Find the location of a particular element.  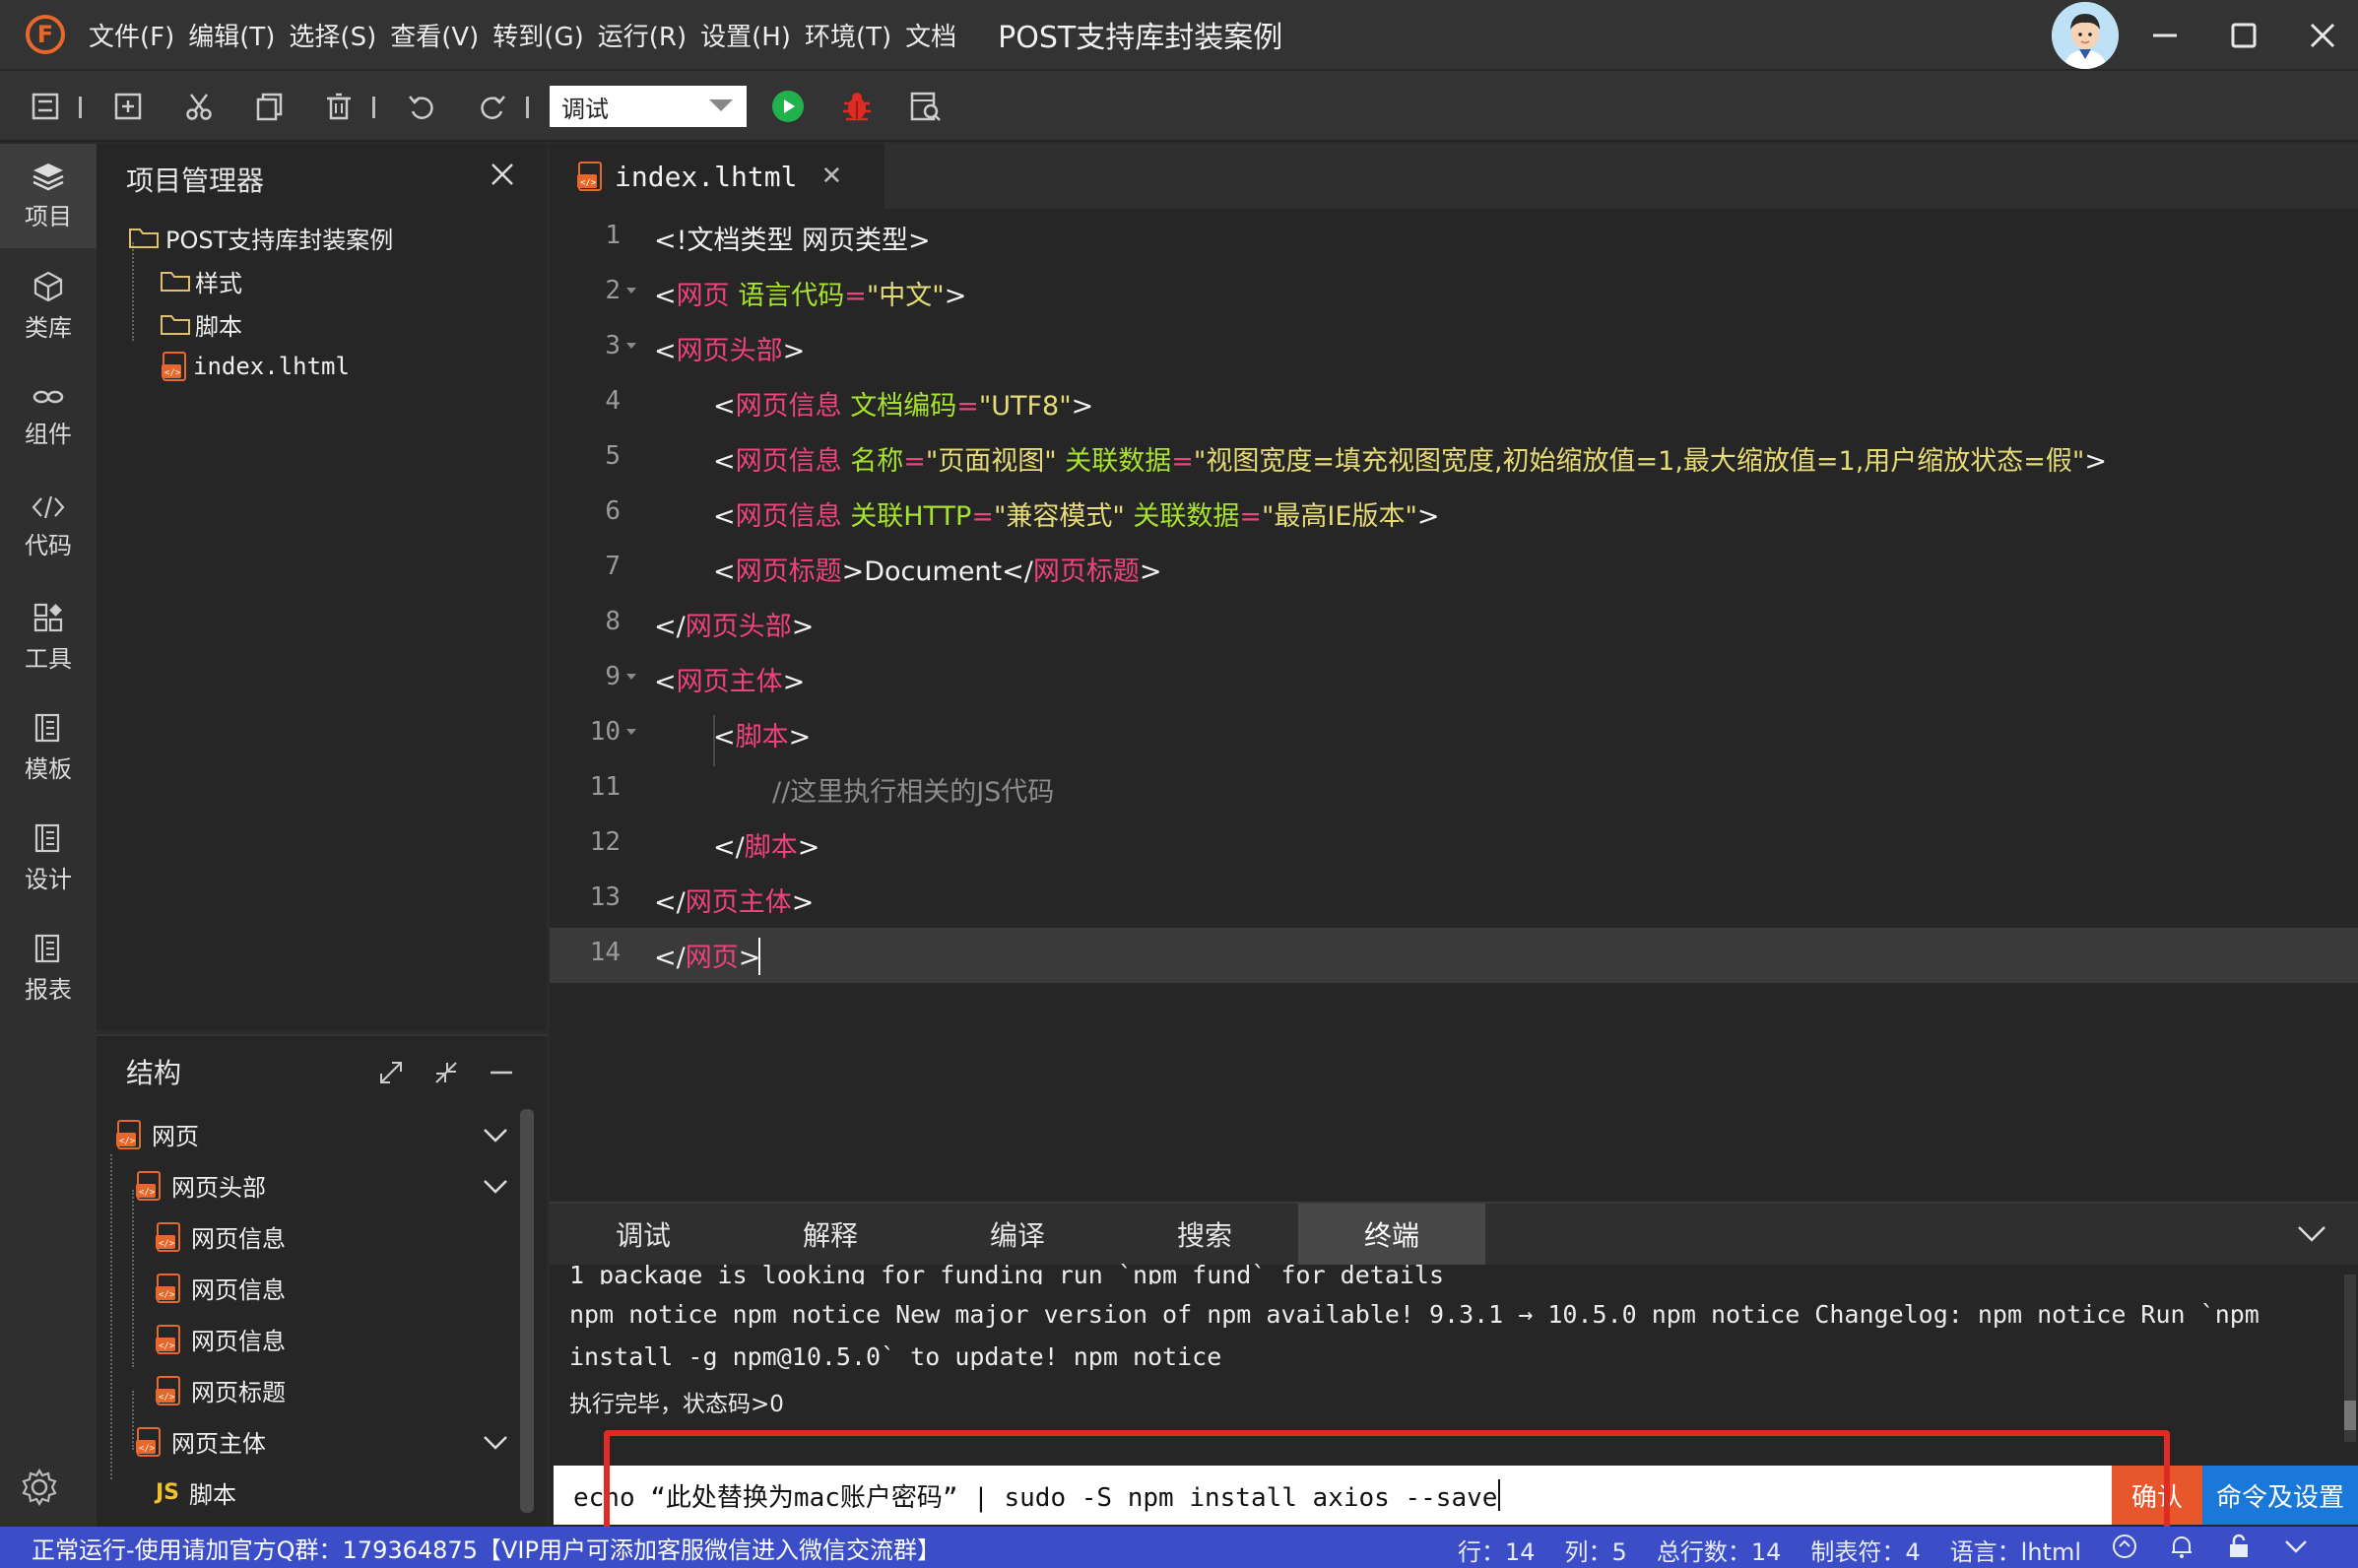

line-number: 7 is located at coordinates (613, 567).